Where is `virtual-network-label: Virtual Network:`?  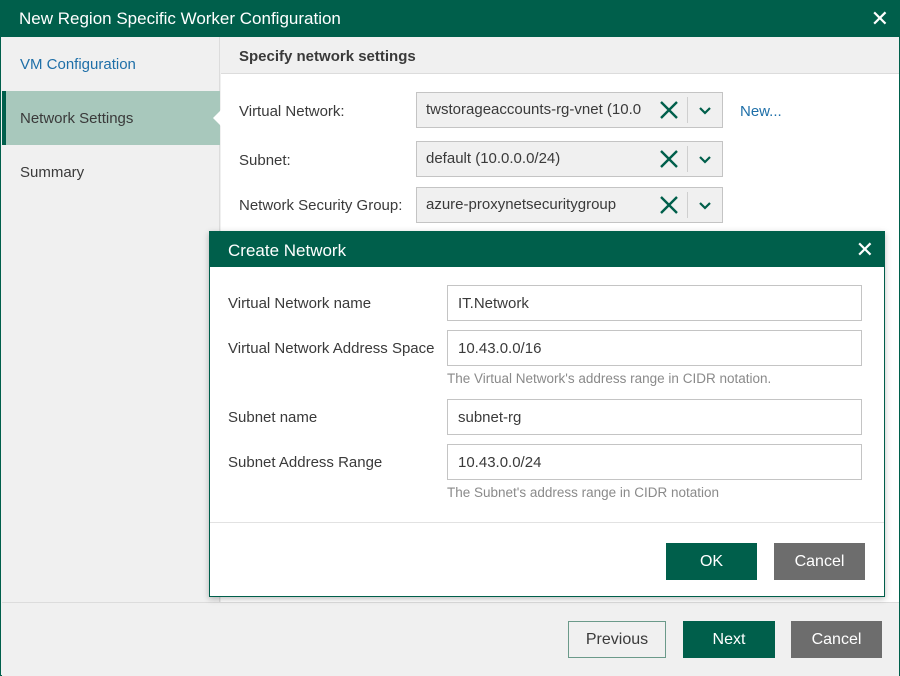 virtual-network-label: Virtual Network: is located at coordinates (292, 111).